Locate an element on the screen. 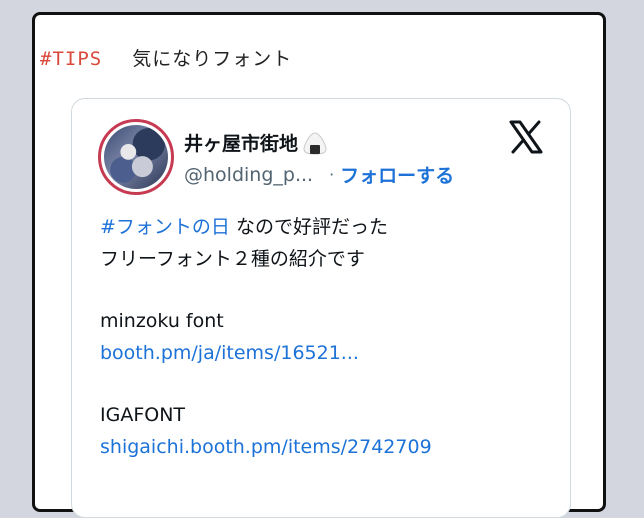  font2-link: shigaichi.booth.pm/items/2742709 is located at coordinates (325, 447).